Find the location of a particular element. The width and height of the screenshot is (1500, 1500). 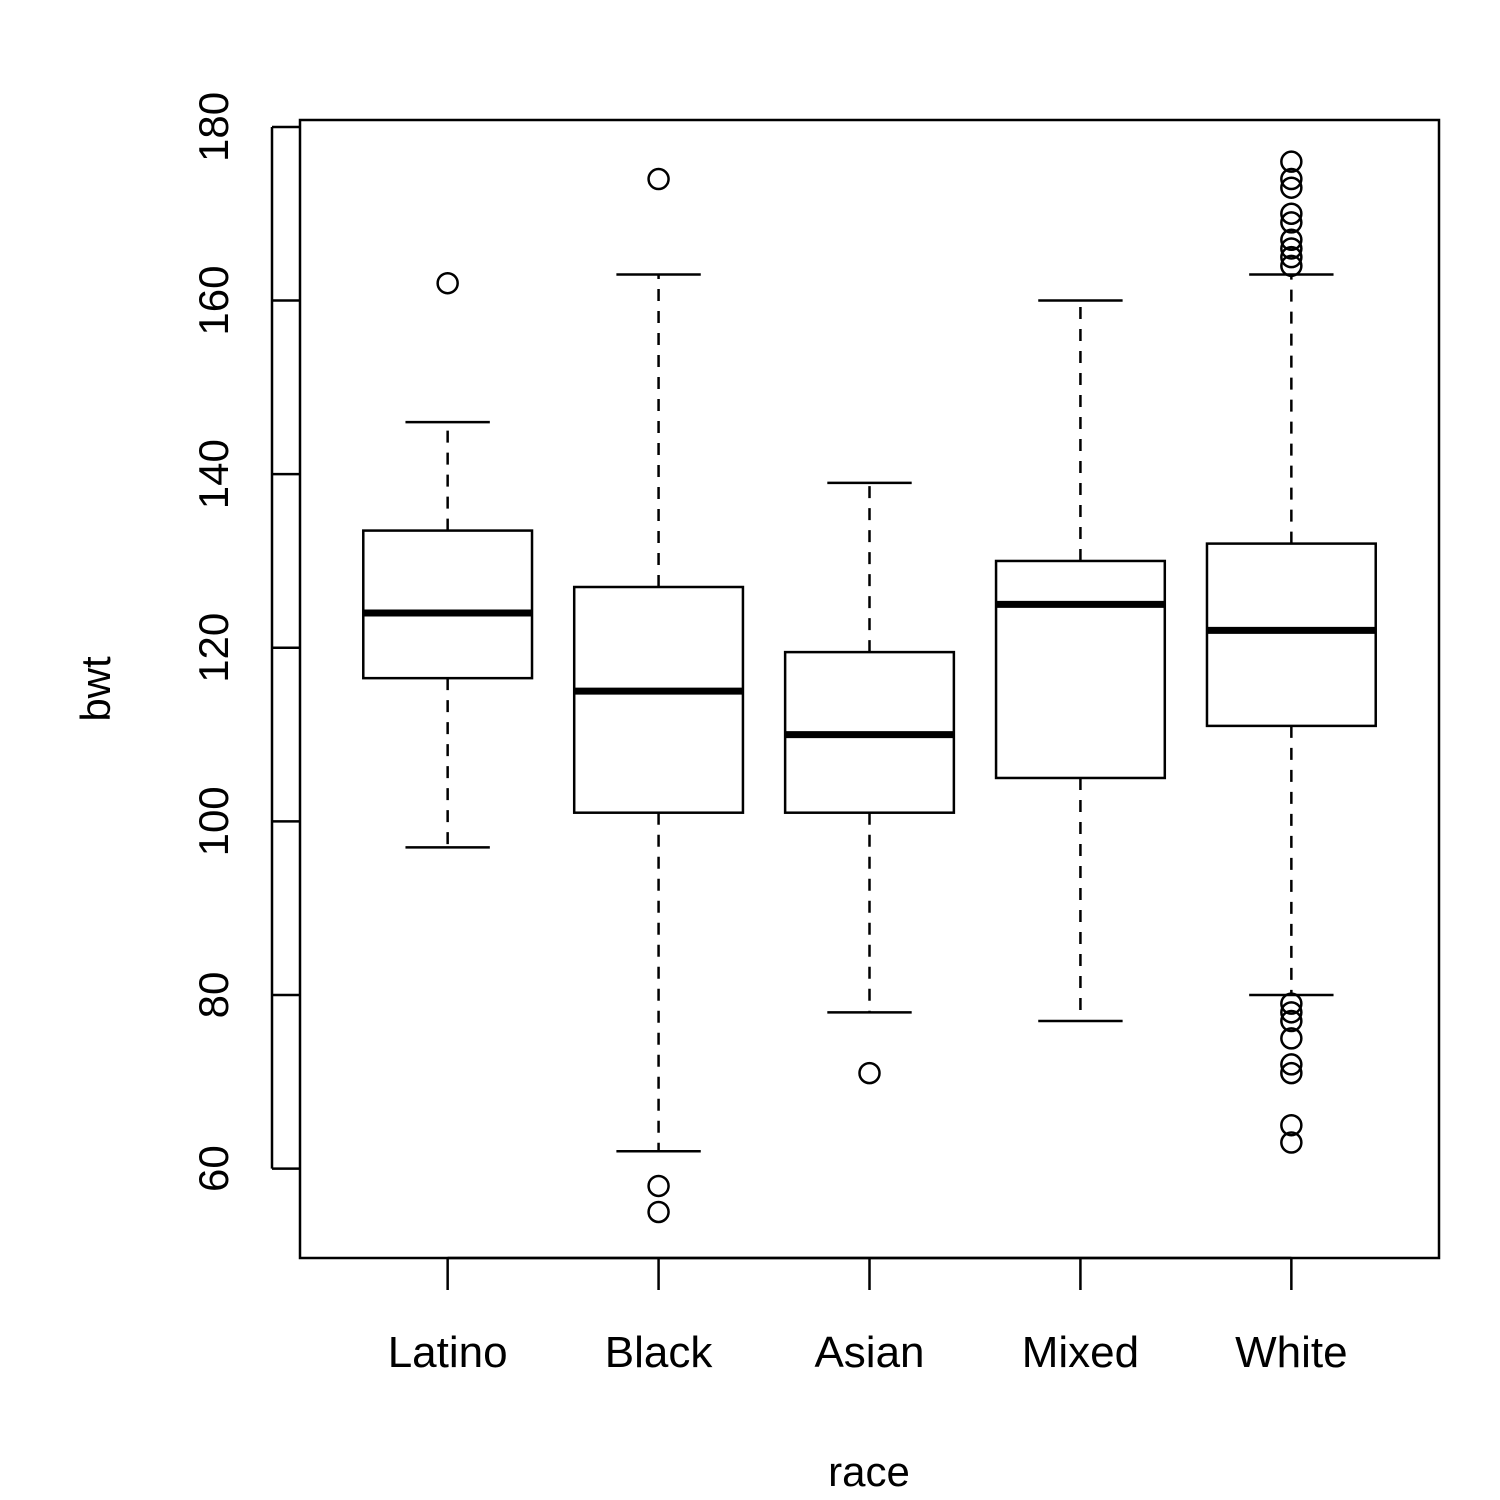

y-tick-label: 160 is located at coordinates (213, 301).